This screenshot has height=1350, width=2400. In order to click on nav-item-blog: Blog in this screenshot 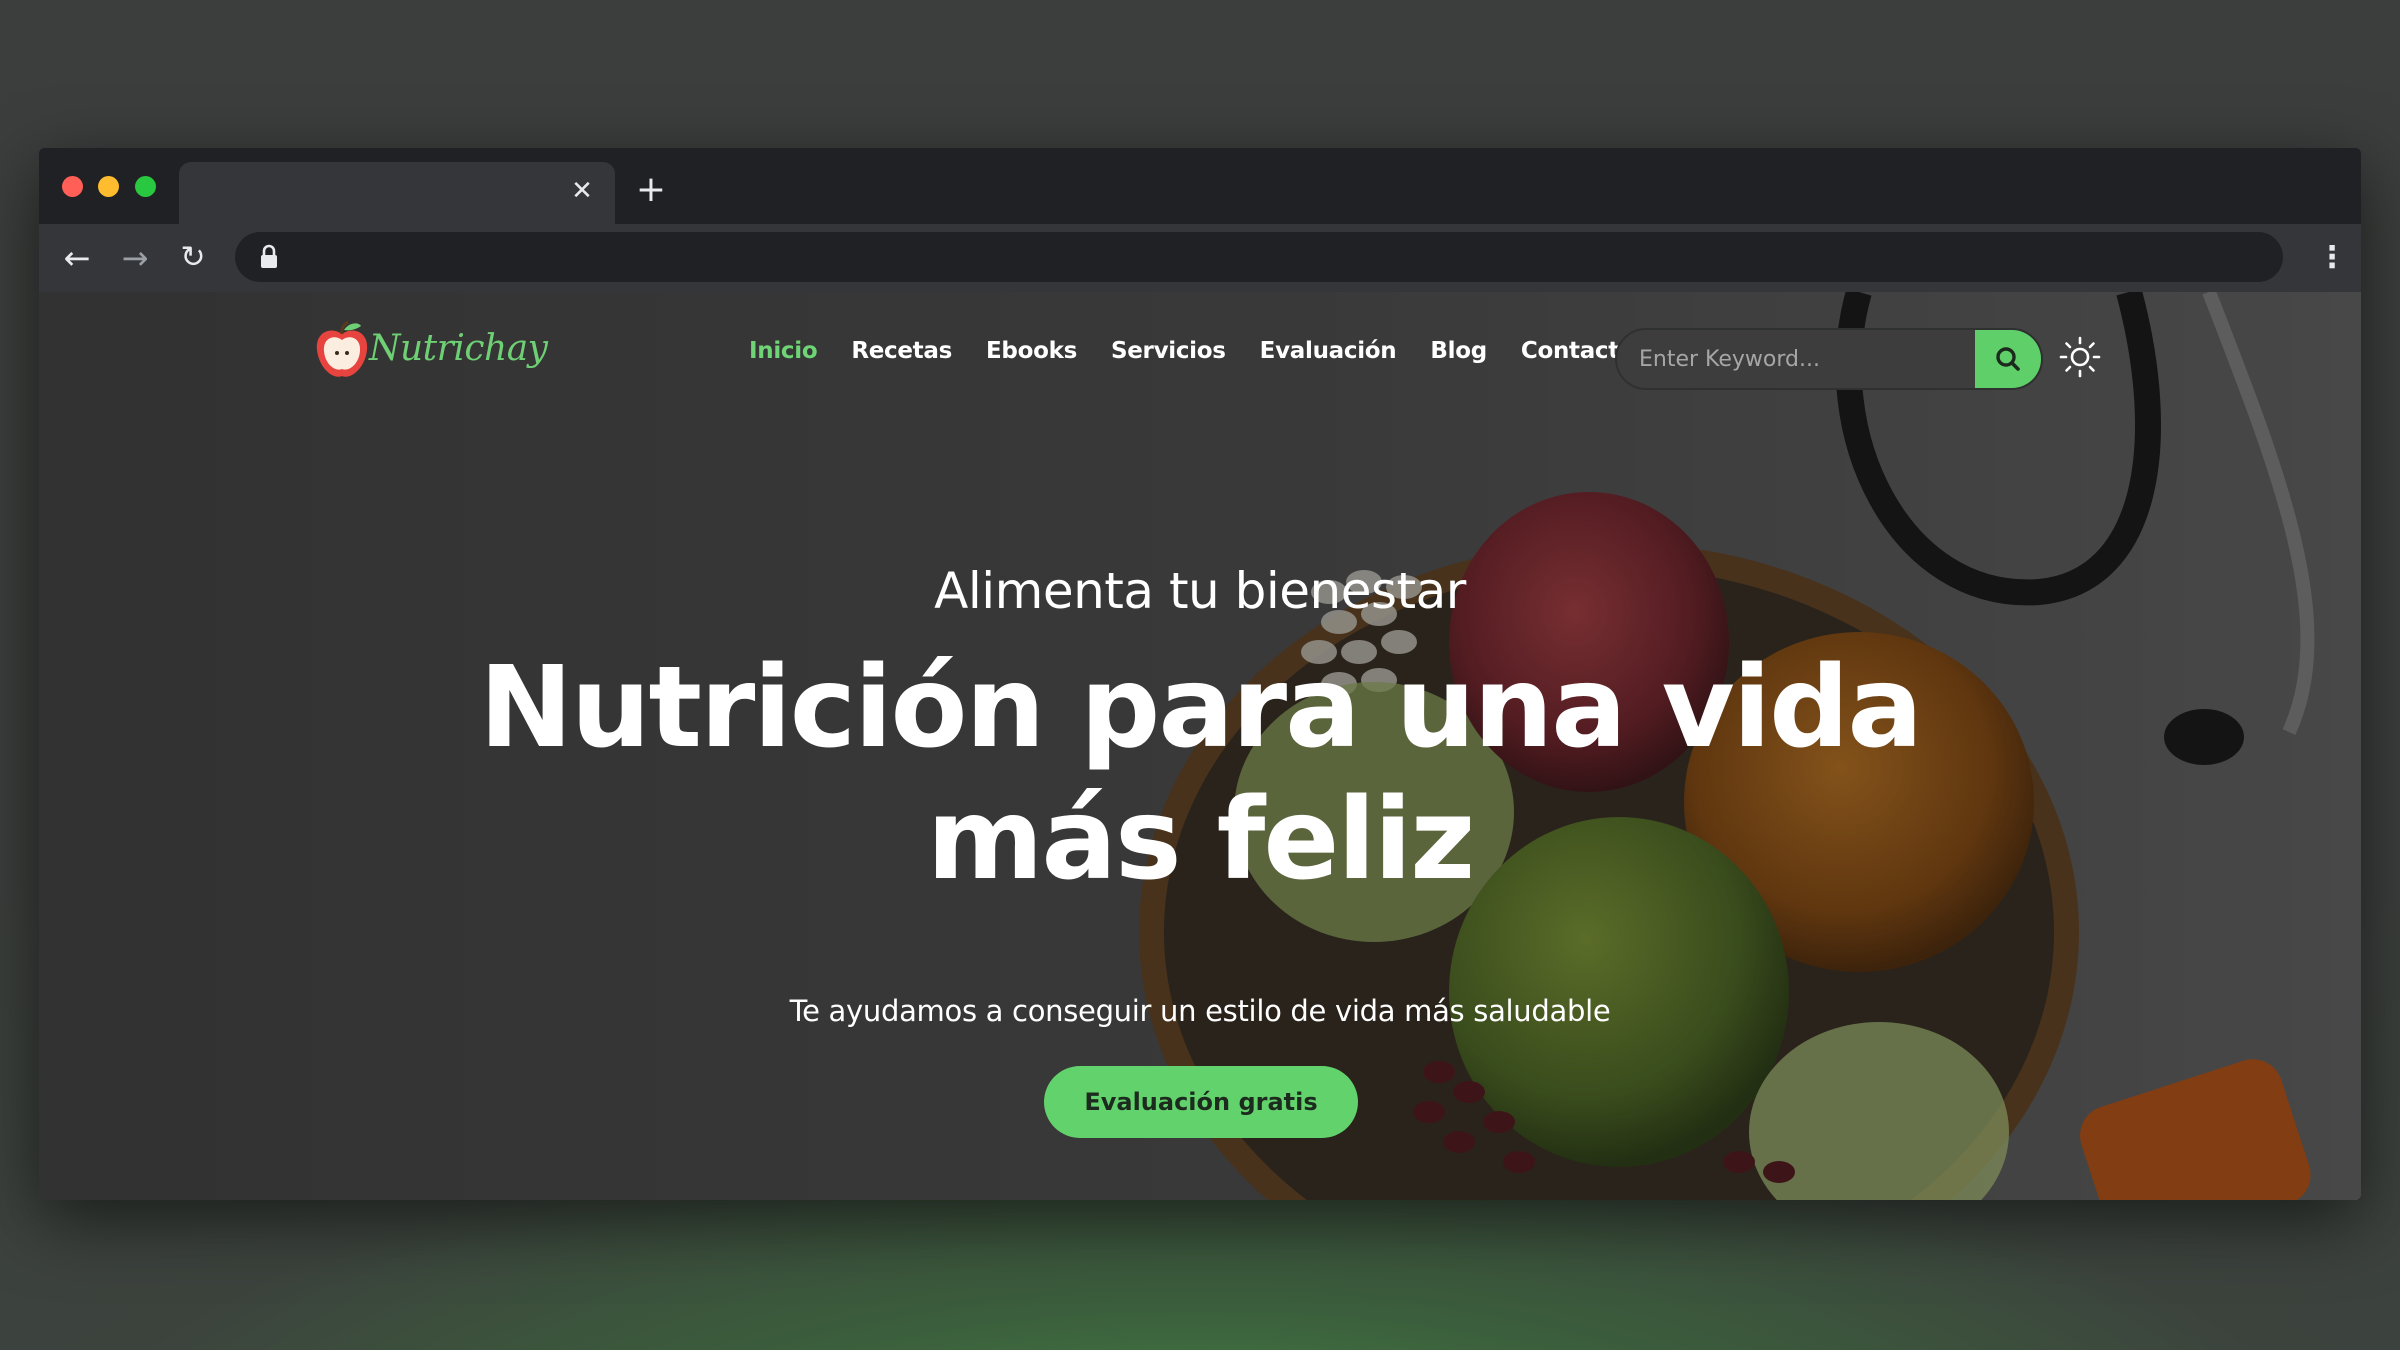, I will do `click(1458, 351)`.